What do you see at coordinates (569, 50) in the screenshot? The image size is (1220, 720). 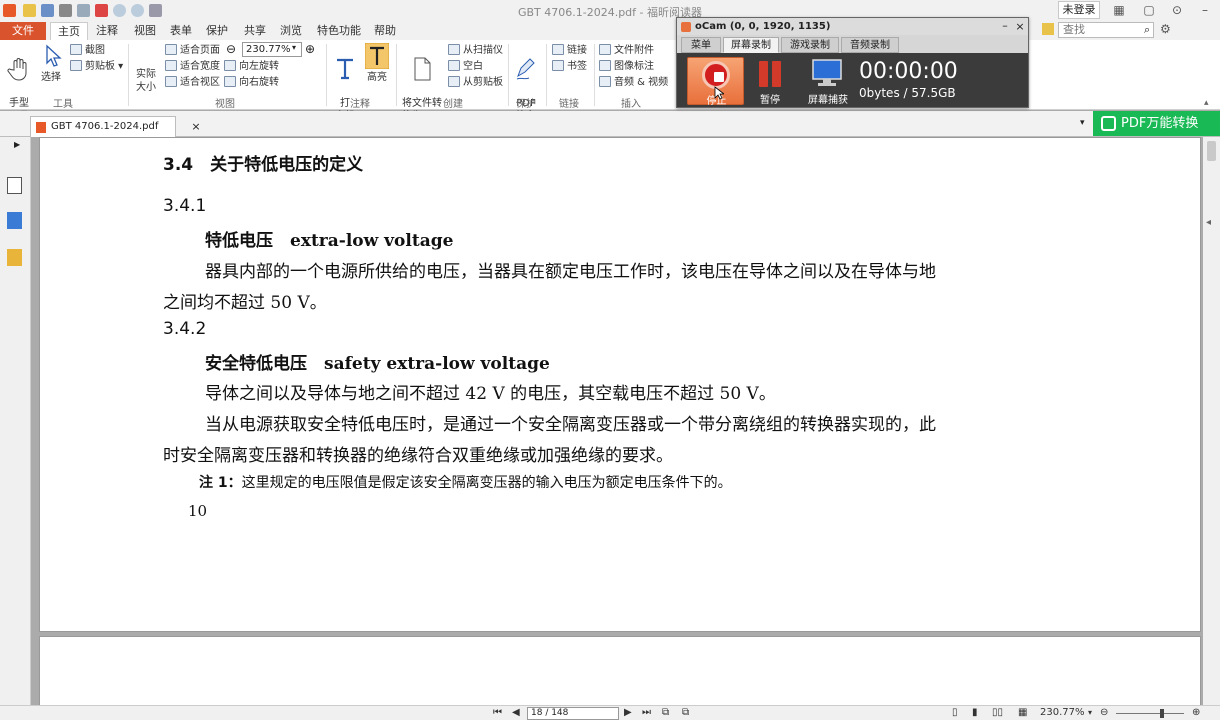 I see `link-button: 链接` at bounding box center [569, 50].